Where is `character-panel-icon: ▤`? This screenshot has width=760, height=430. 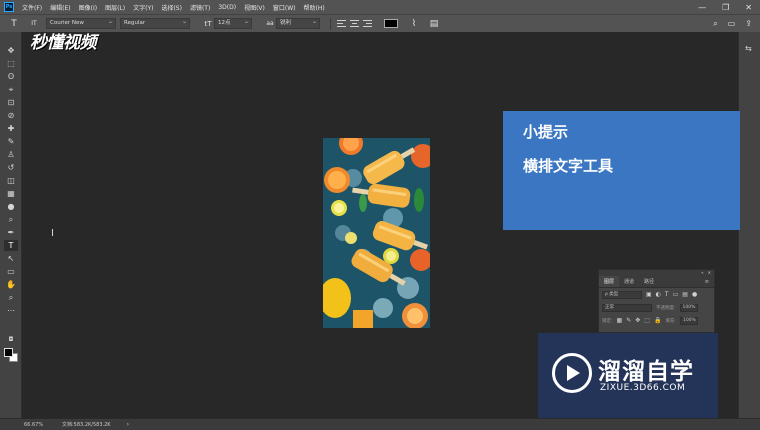 character-panel-icon: ▤ is located at coordinates (434, 24).